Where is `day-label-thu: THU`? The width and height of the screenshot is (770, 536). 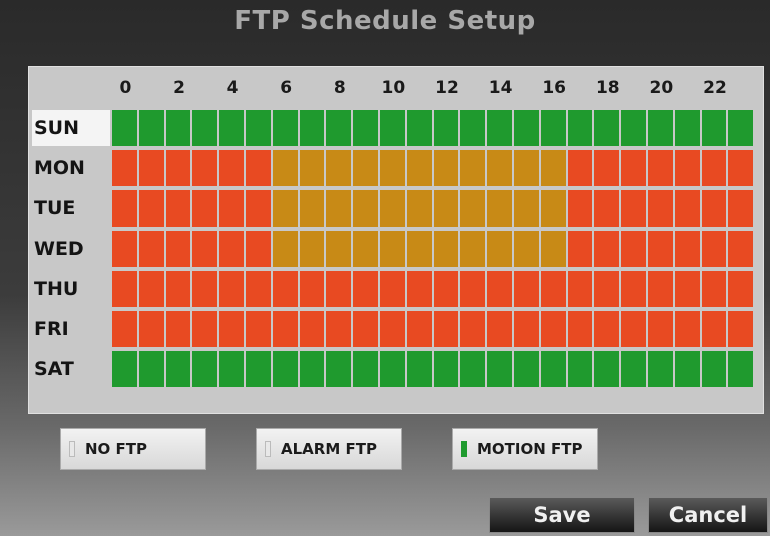 day-label-thu: THU is located at coordinates (71, 289).